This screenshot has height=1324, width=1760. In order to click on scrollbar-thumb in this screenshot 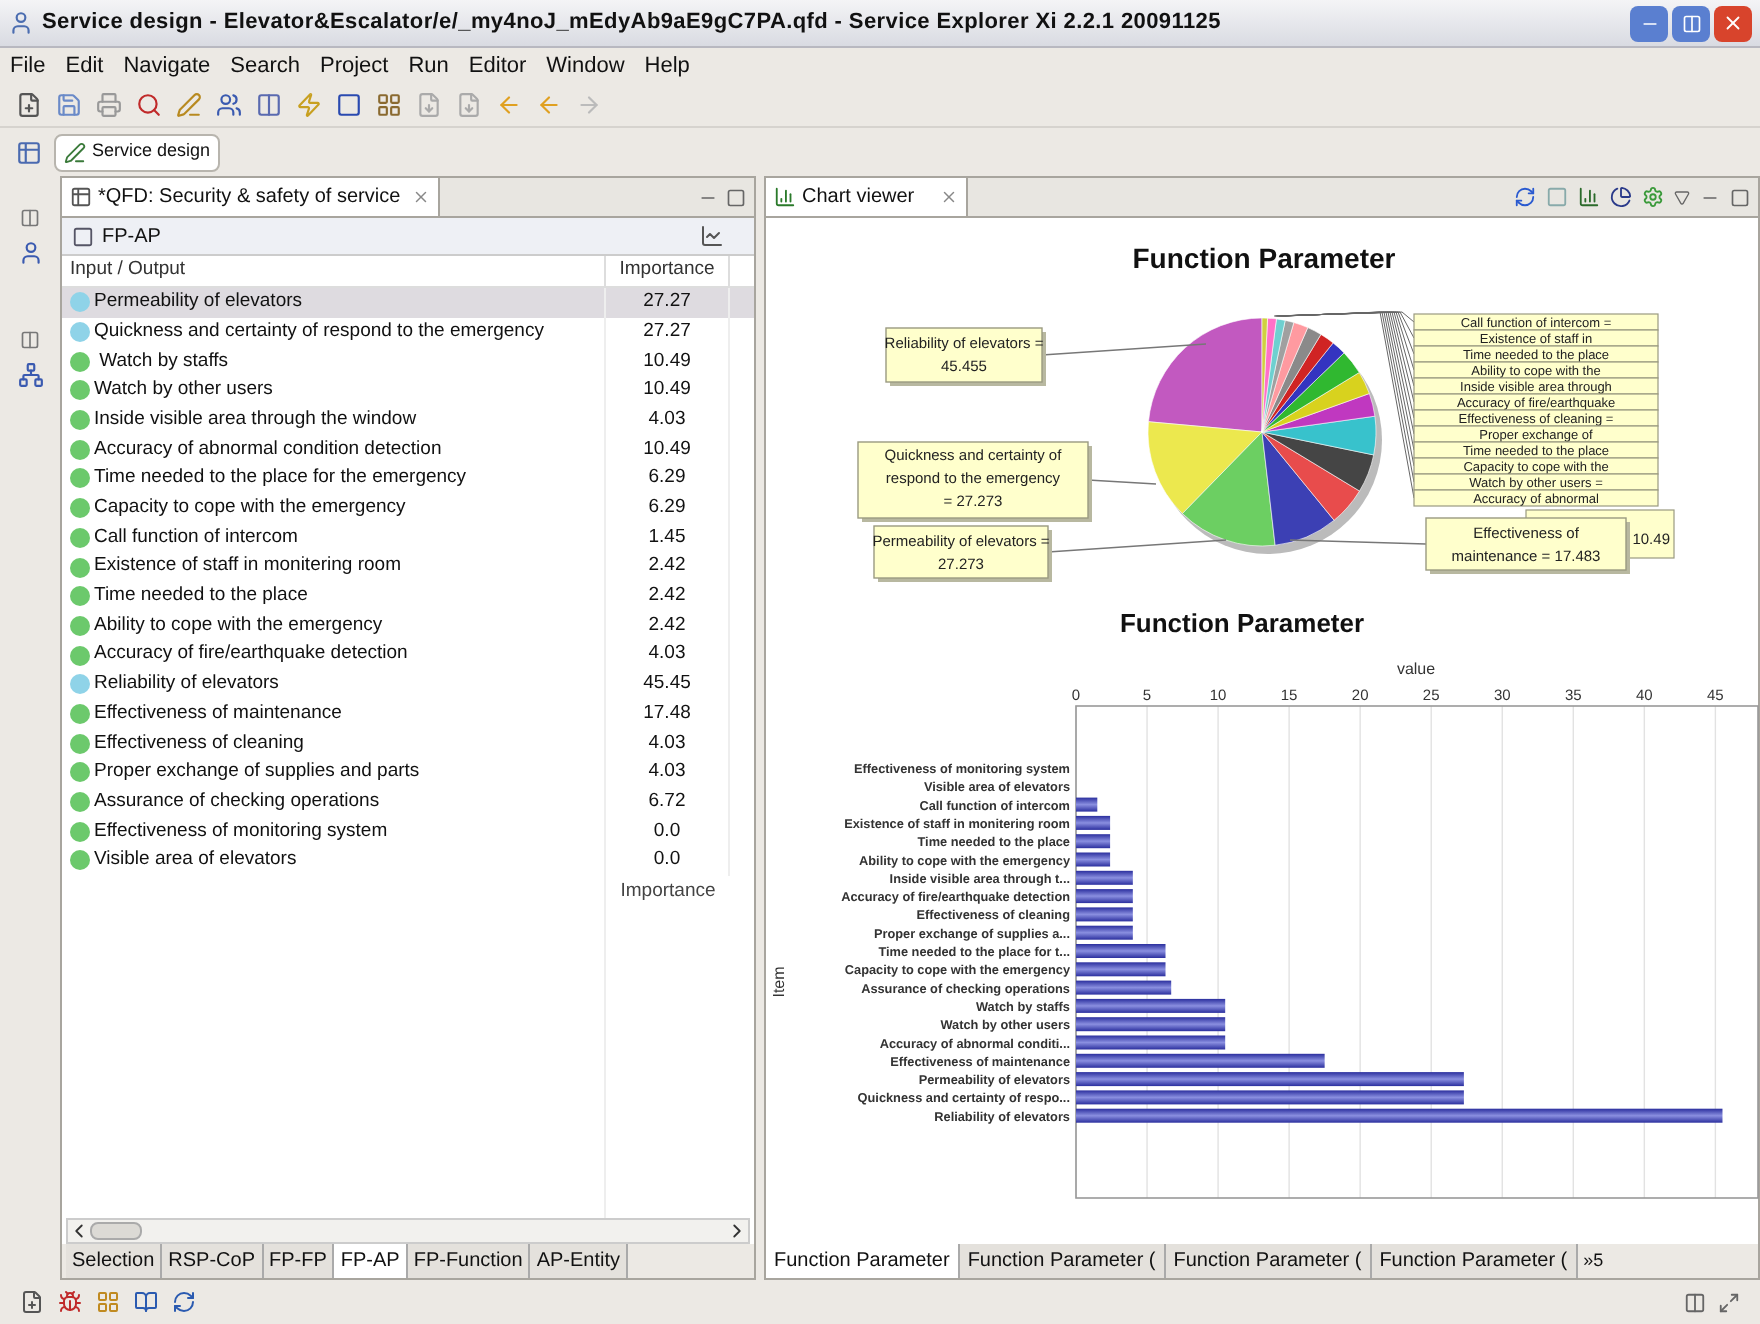, I will do `click(116, 1231)`.